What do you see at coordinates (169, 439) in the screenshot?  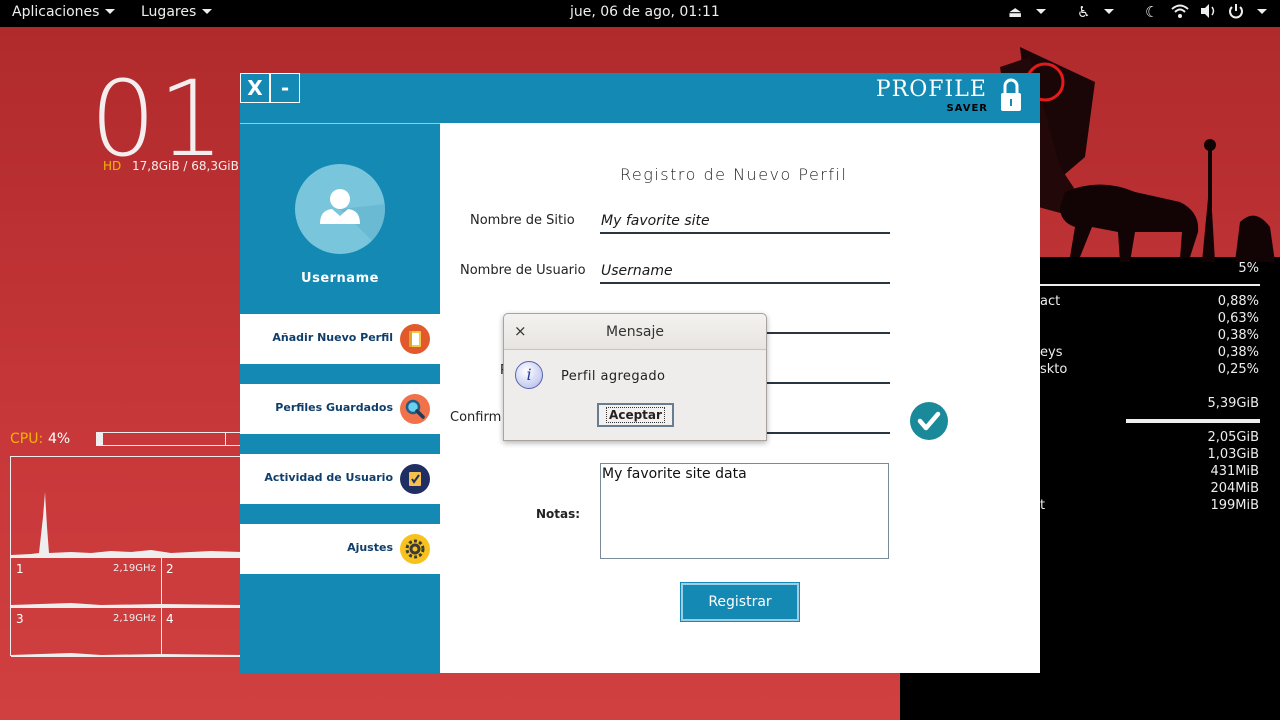 I see `cpu-usage-bar` at bounding box center [169, 439].